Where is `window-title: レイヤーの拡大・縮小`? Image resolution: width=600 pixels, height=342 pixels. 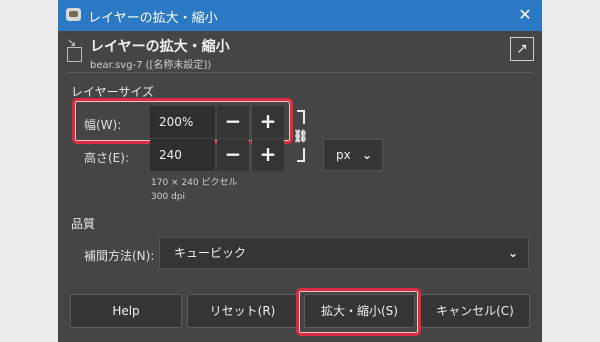
window-title: レイヤーの拡大・縮小 is located at coordinates (153, 18).